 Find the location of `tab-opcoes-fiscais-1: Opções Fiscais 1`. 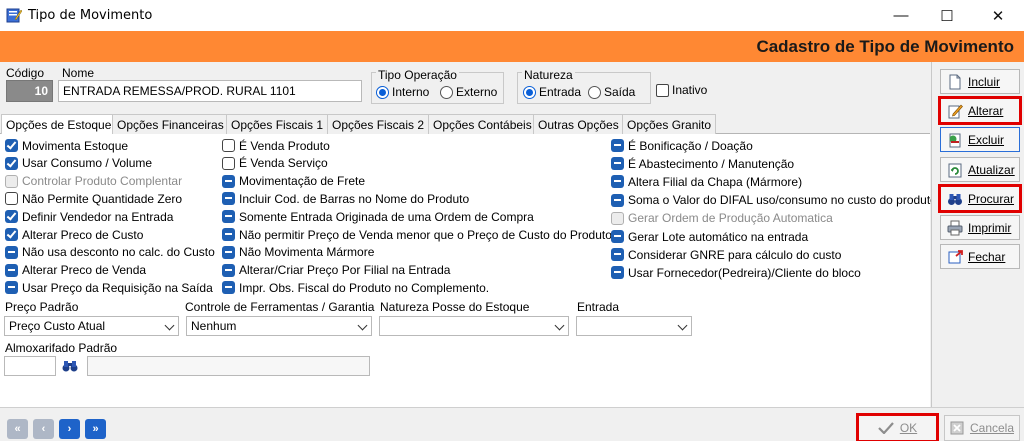

tab-opcoes-fiscais-1: Opções Fiscais 1 is located at coordinates (277, 124).